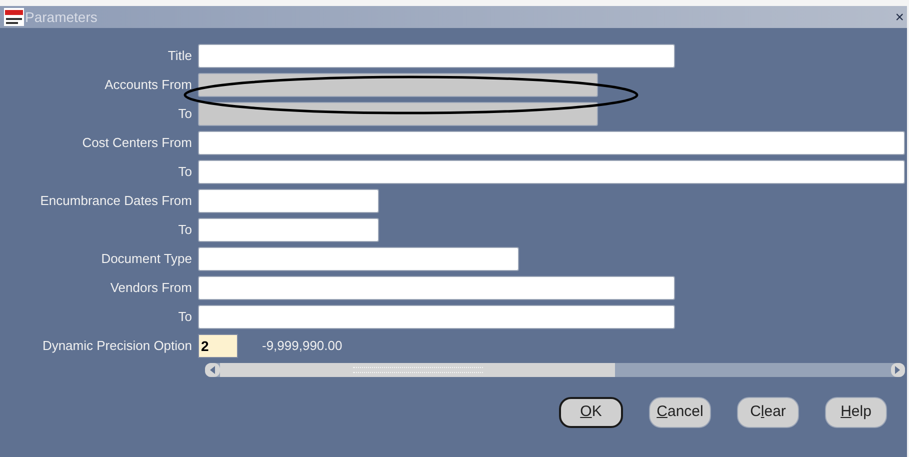 This screenshot has width=909, height=457. I want to click on app-logo-icon, so click(14, 17).